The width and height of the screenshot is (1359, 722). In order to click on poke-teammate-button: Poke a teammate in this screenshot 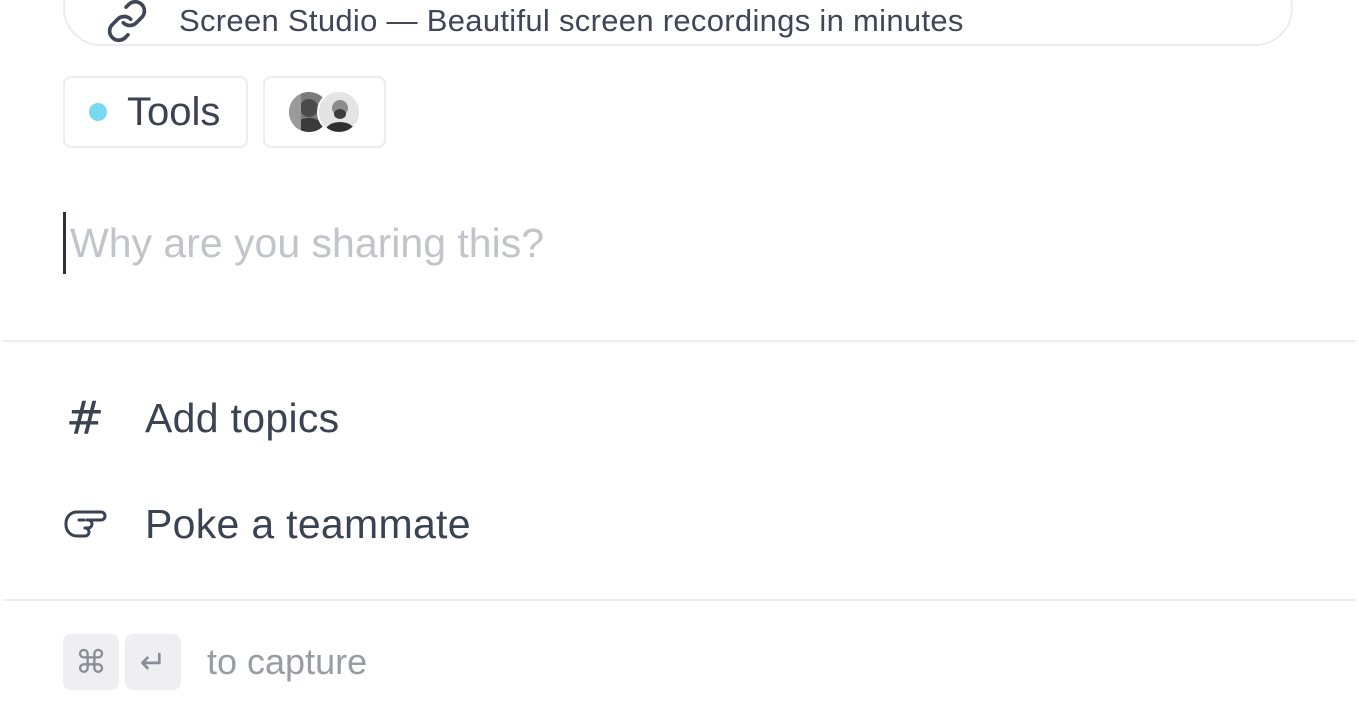, I will do `click(267, 524)`.